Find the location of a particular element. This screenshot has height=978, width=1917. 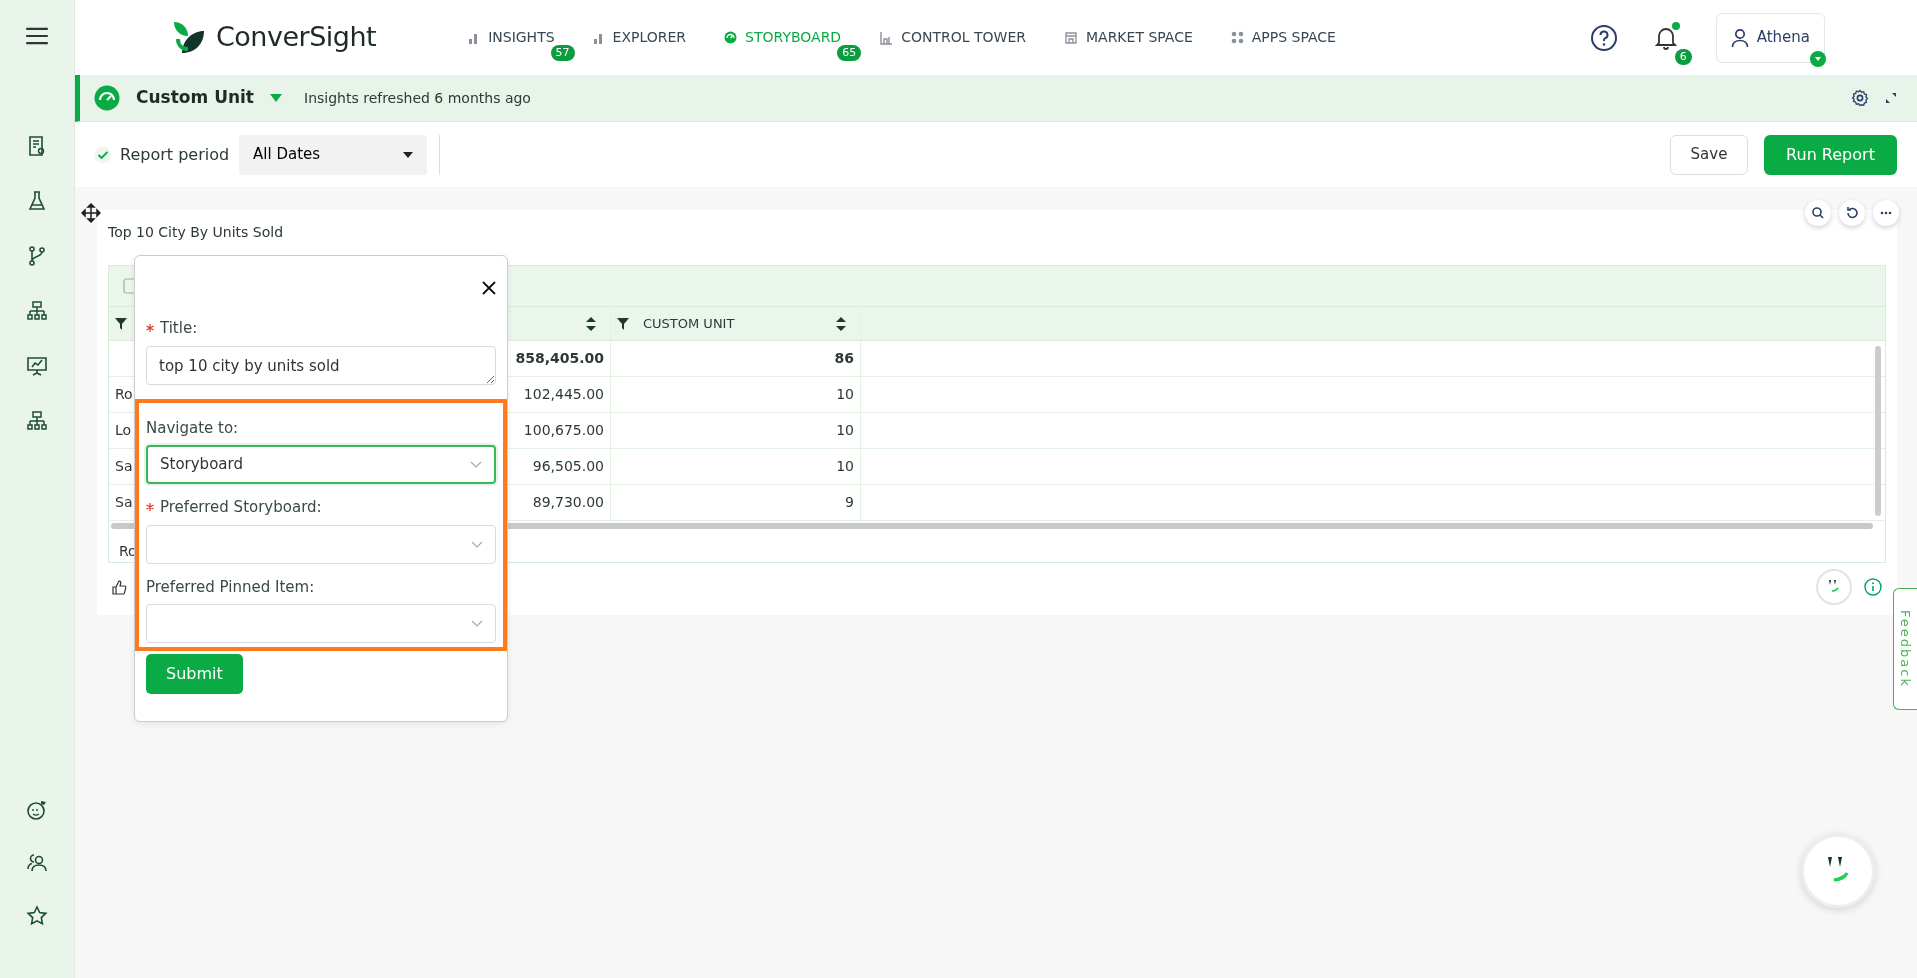

period-dropdown: All Dates is located at coordinates (333, 154).